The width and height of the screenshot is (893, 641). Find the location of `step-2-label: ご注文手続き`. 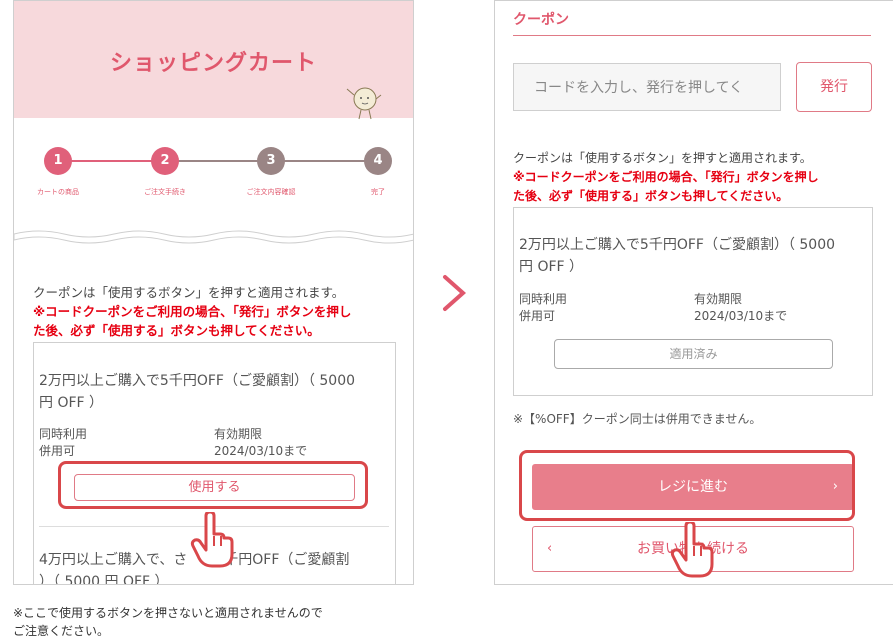

step-2-label: ご注文手続き is located at coordinates (165, 192).